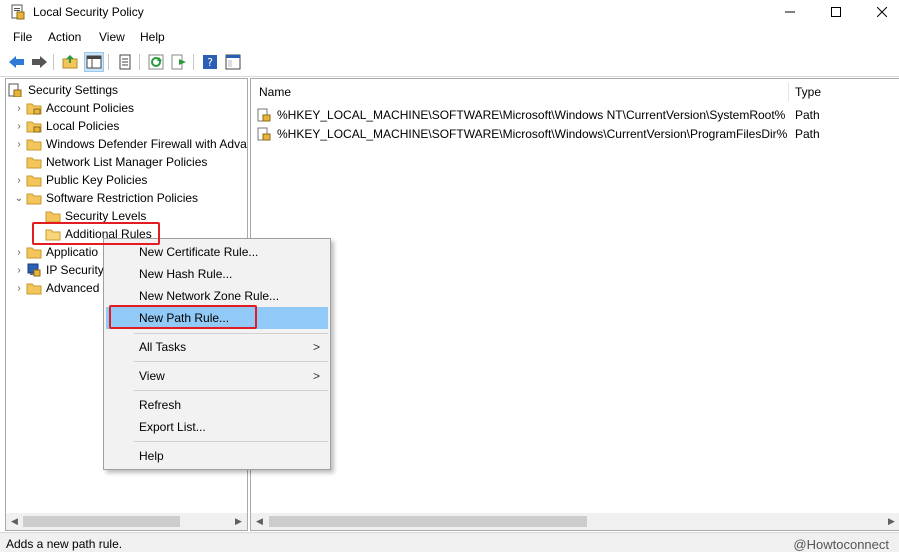  What do you see at coordinates (160, 405) in the screenshot?
I see `menu-item-label: Refresh` at bounding box center [160, 405].